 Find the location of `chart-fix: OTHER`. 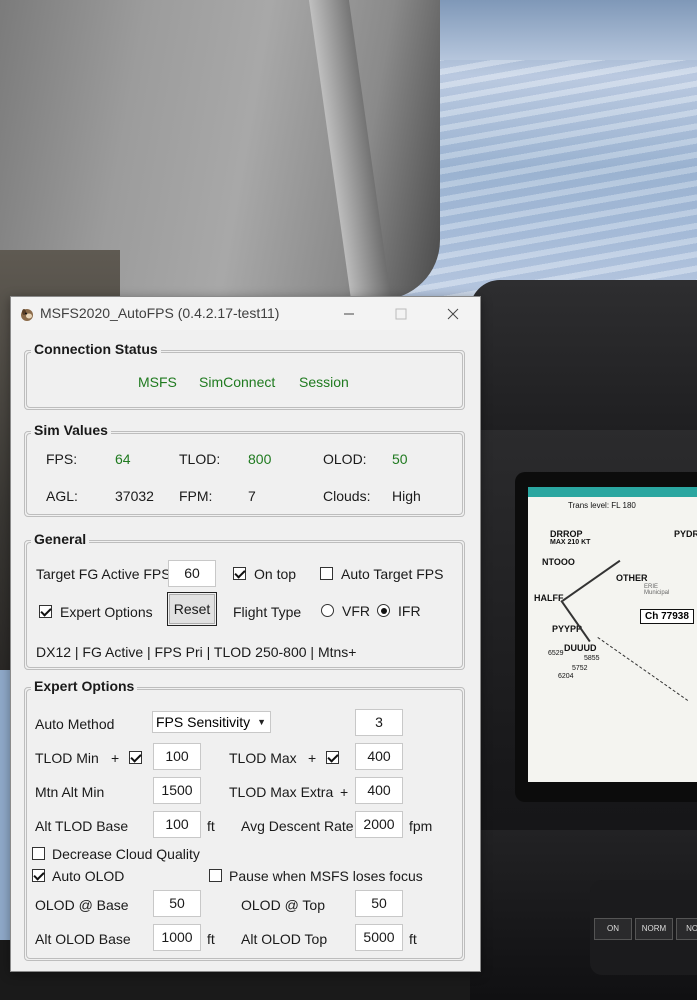

chart-fix: OTHER is located at coordinates (632, 578).